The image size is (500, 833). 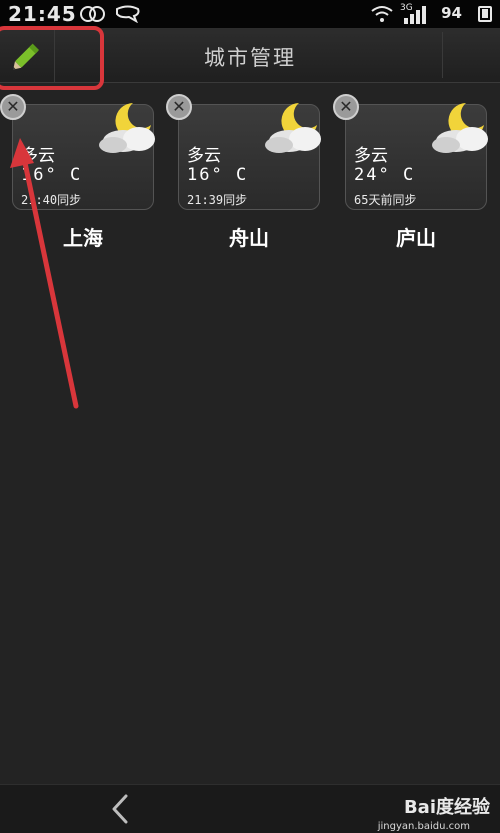 I want to click on wifi-icon, so click(x=382, y=14).